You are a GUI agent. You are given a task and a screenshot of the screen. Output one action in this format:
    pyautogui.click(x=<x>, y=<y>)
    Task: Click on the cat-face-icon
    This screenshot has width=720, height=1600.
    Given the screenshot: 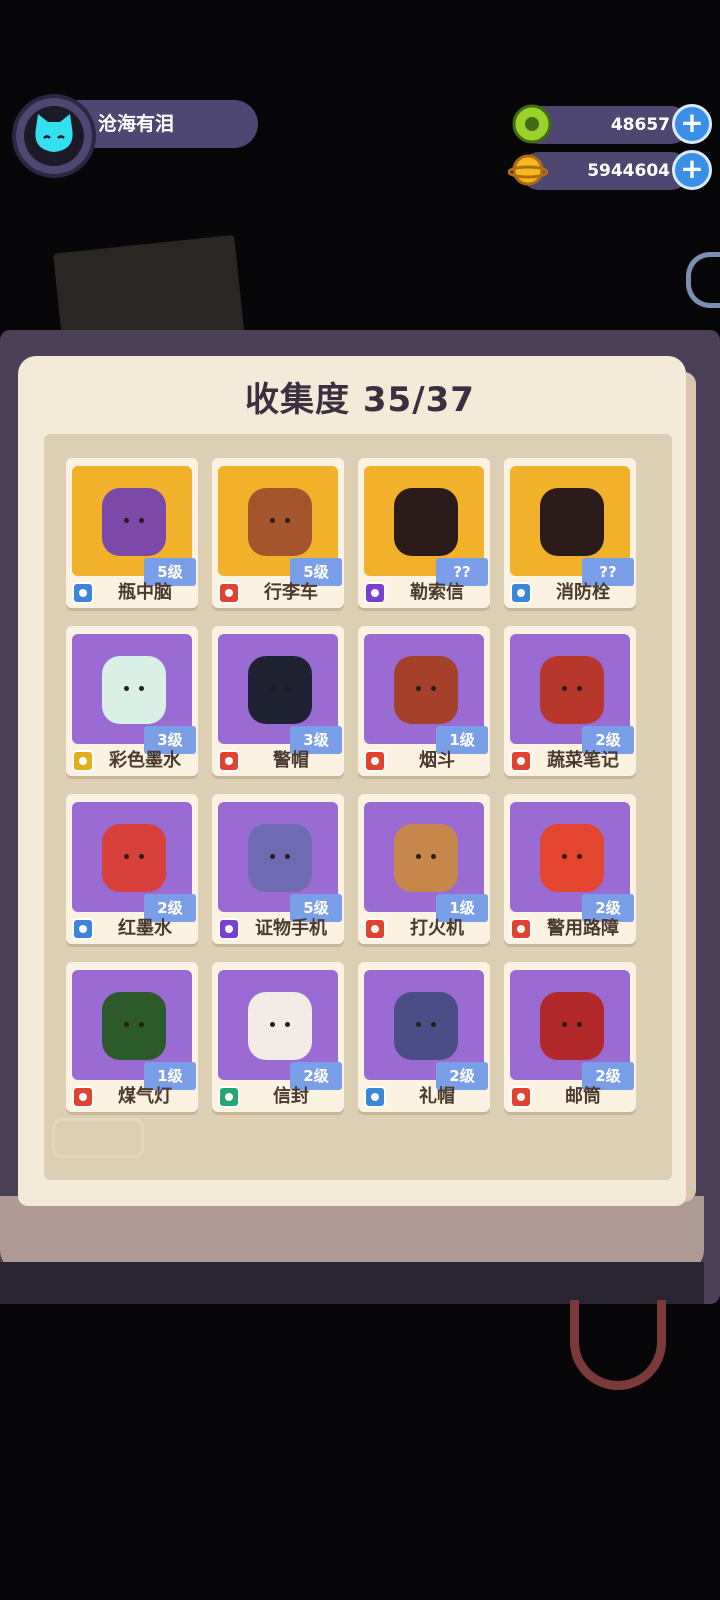 What is the action you would take?
    pyautogui.click(x=54, y=133)
    